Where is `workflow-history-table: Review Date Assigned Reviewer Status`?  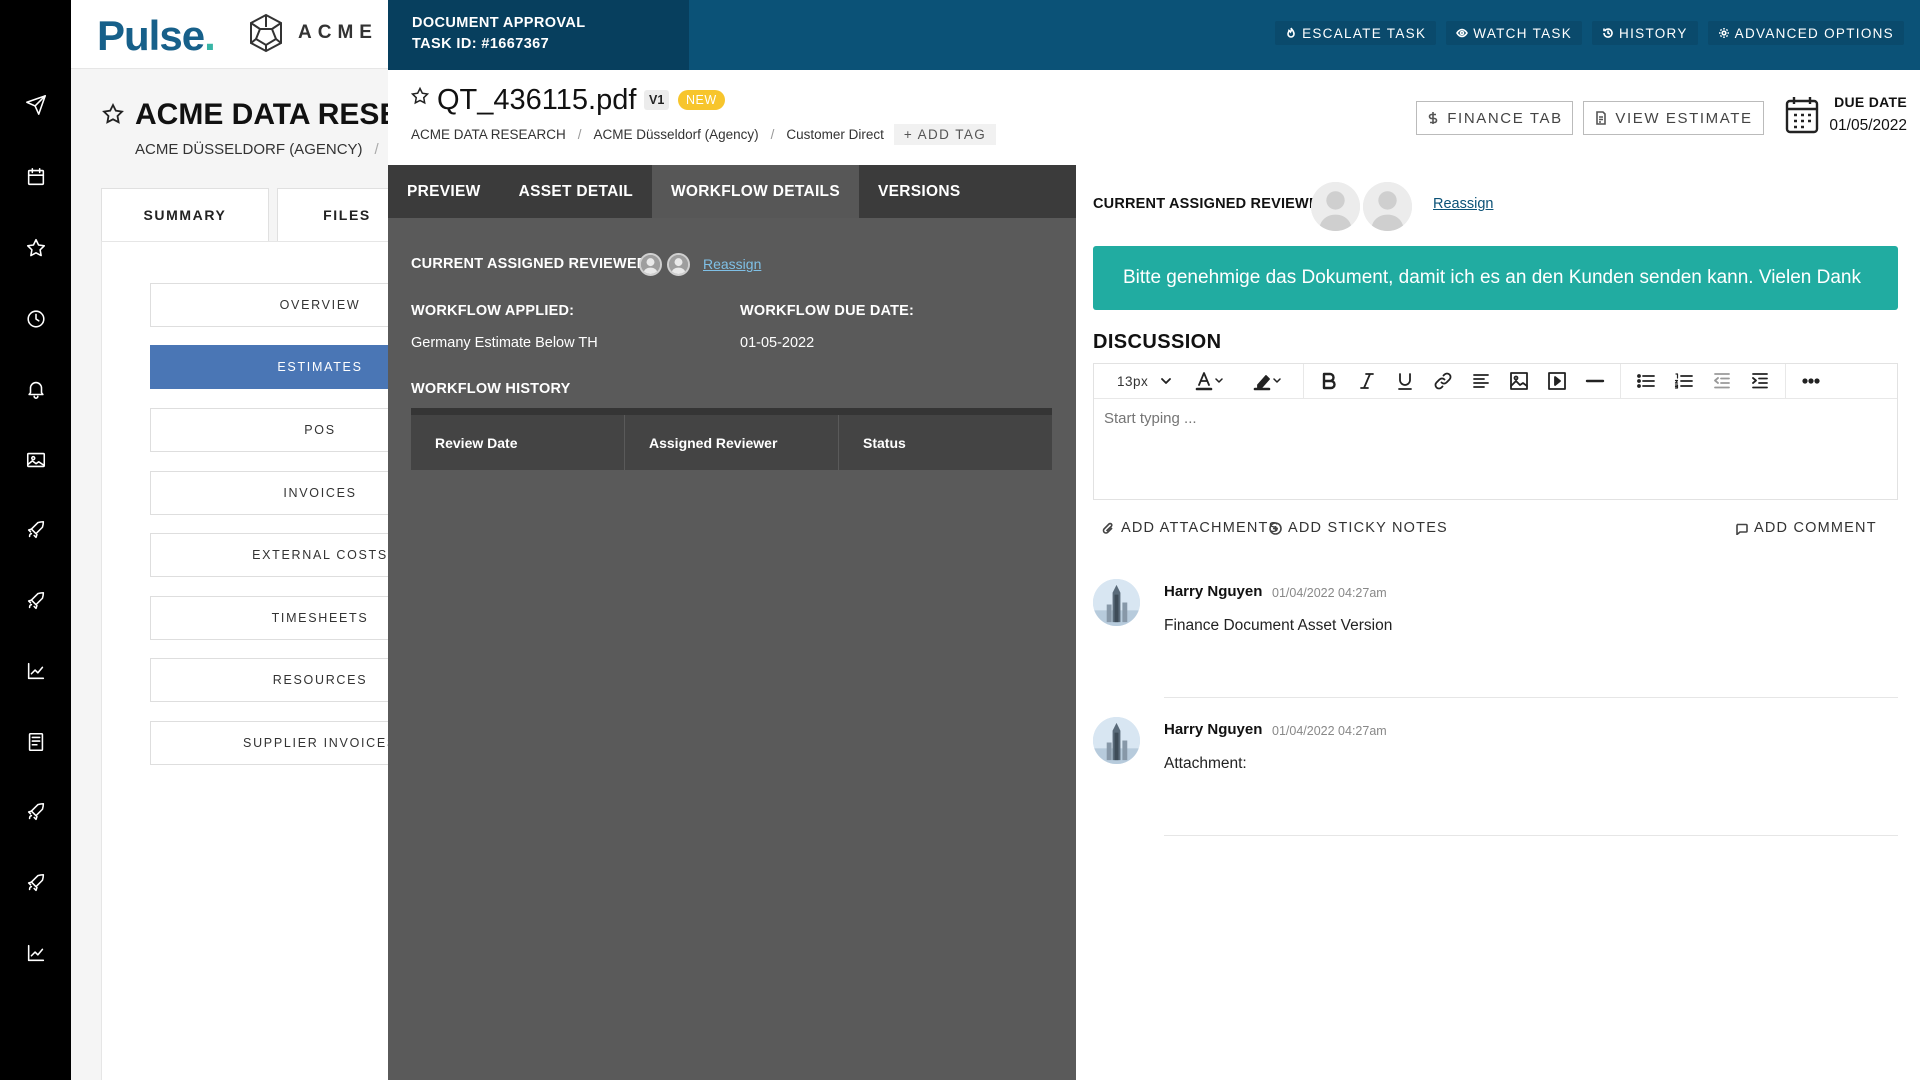
workflow-history-table: Review Date Assigned Reviewer Status is located at coordinates (731, 439).